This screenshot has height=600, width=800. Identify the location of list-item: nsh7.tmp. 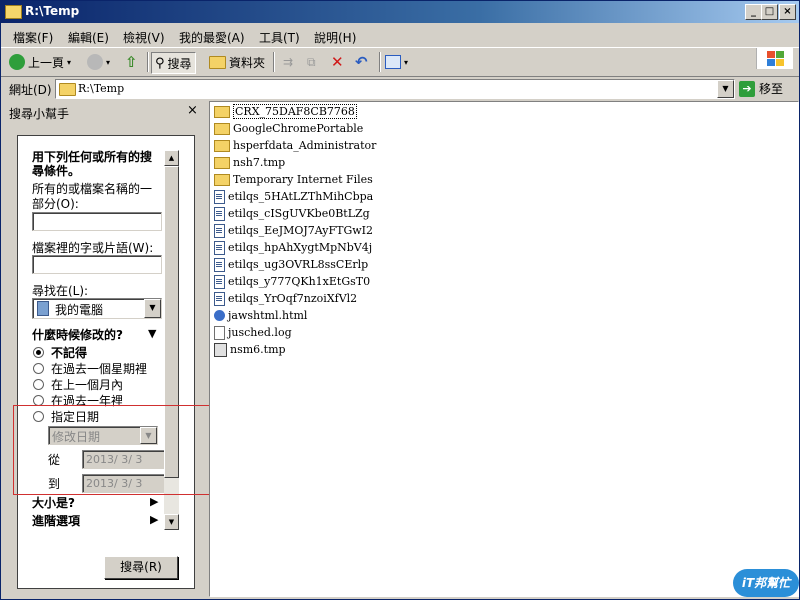
(249, 162).